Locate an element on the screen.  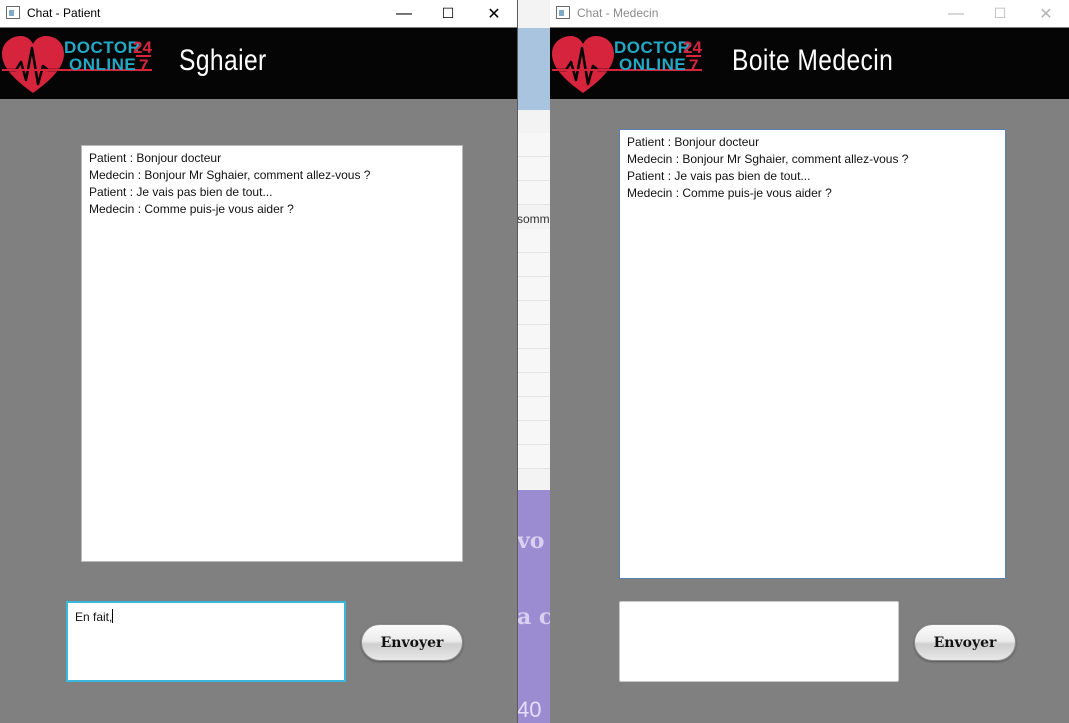
app-header: DOCTOR ONLINE 24 7 Sghaier is located at coordinates (258, 63).